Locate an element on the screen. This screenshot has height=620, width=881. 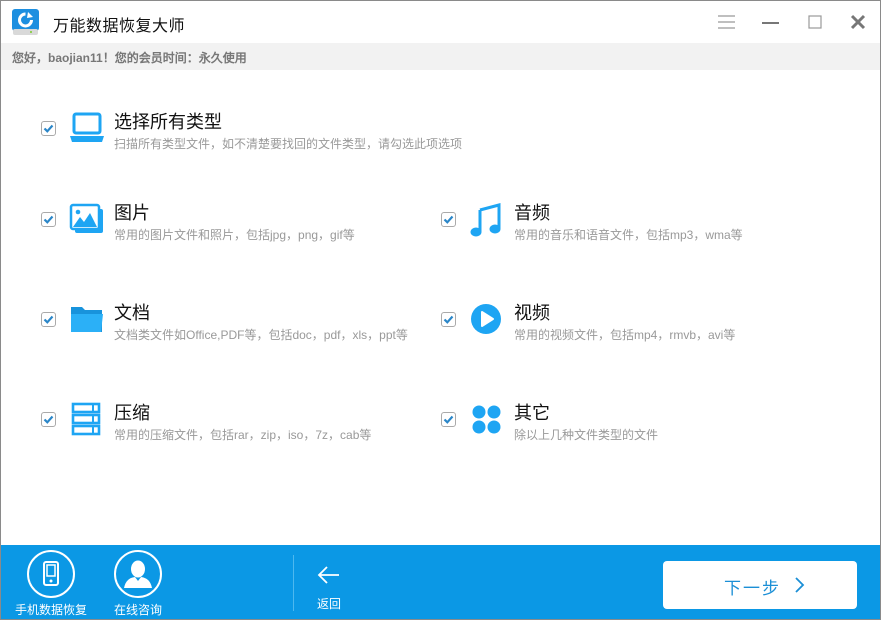
back-button: 返回 is located at coordinates (329, 587).